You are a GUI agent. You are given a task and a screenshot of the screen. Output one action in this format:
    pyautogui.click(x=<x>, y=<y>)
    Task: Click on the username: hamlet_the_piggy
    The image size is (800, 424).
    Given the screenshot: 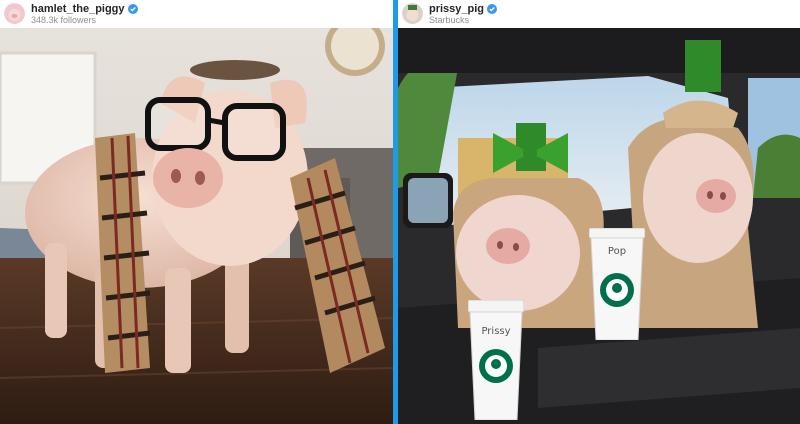 What is the action you would take?
    pyautogui.click(x=84, y=9)
    